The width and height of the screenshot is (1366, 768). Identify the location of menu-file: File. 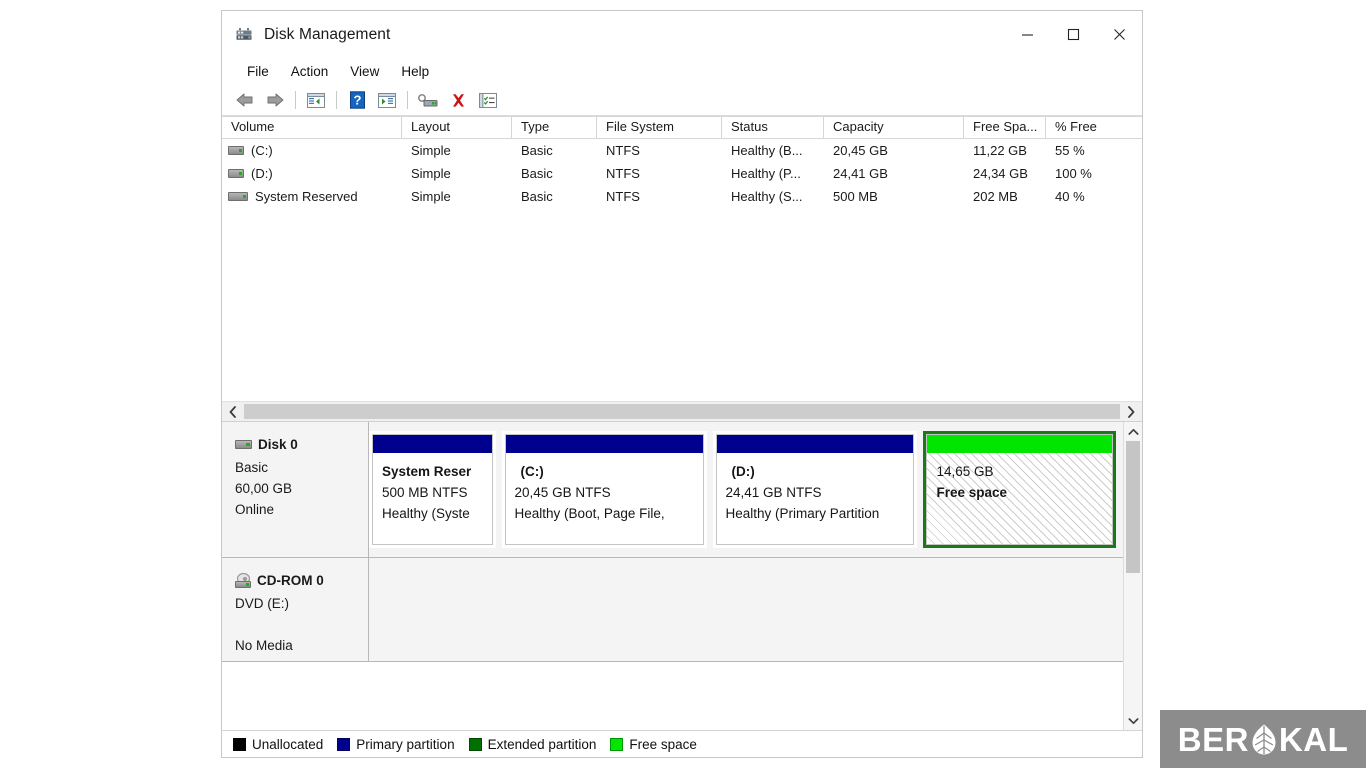
(258, 71).